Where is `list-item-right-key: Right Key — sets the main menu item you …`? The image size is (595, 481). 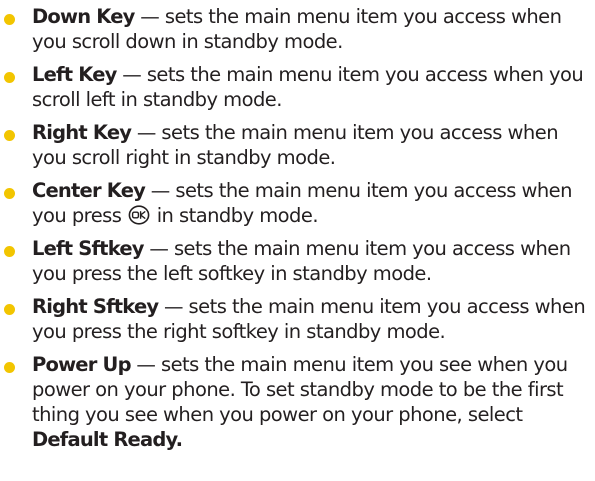
list-item-right-key: Right Key — sets the main menu item you … is located at coordinates (297, 145).